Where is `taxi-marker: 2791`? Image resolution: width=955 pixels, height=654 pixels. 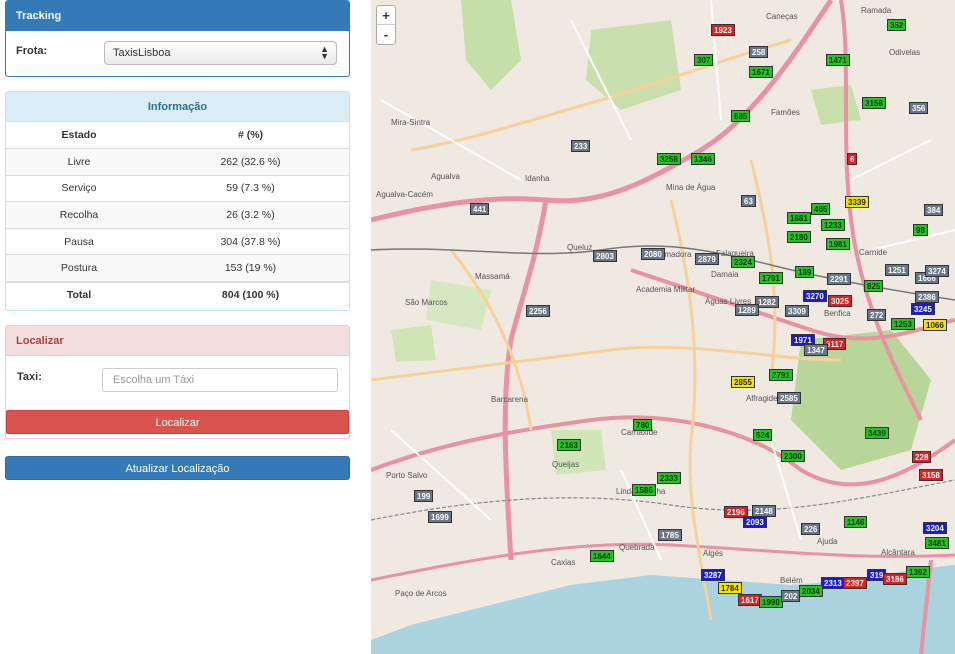
taxi-marker: 2791 is located at coordinates (781, 375).